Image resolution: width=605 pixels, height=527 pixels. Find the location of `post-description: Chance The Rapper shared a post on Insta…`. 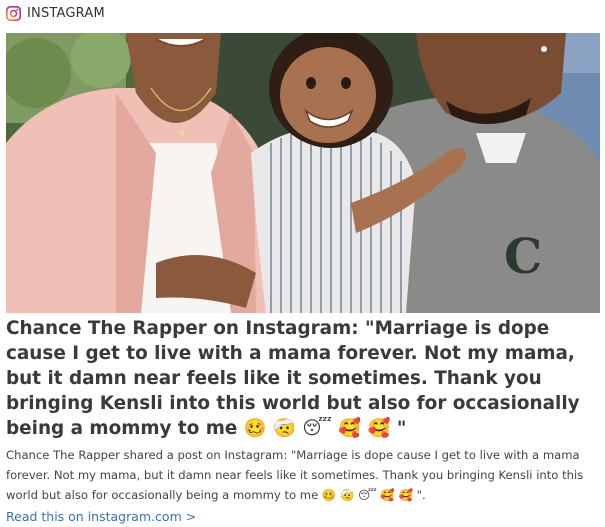

post-description: Chance The Rapper shared a post on Insta… is located at coordinates (295, 475).